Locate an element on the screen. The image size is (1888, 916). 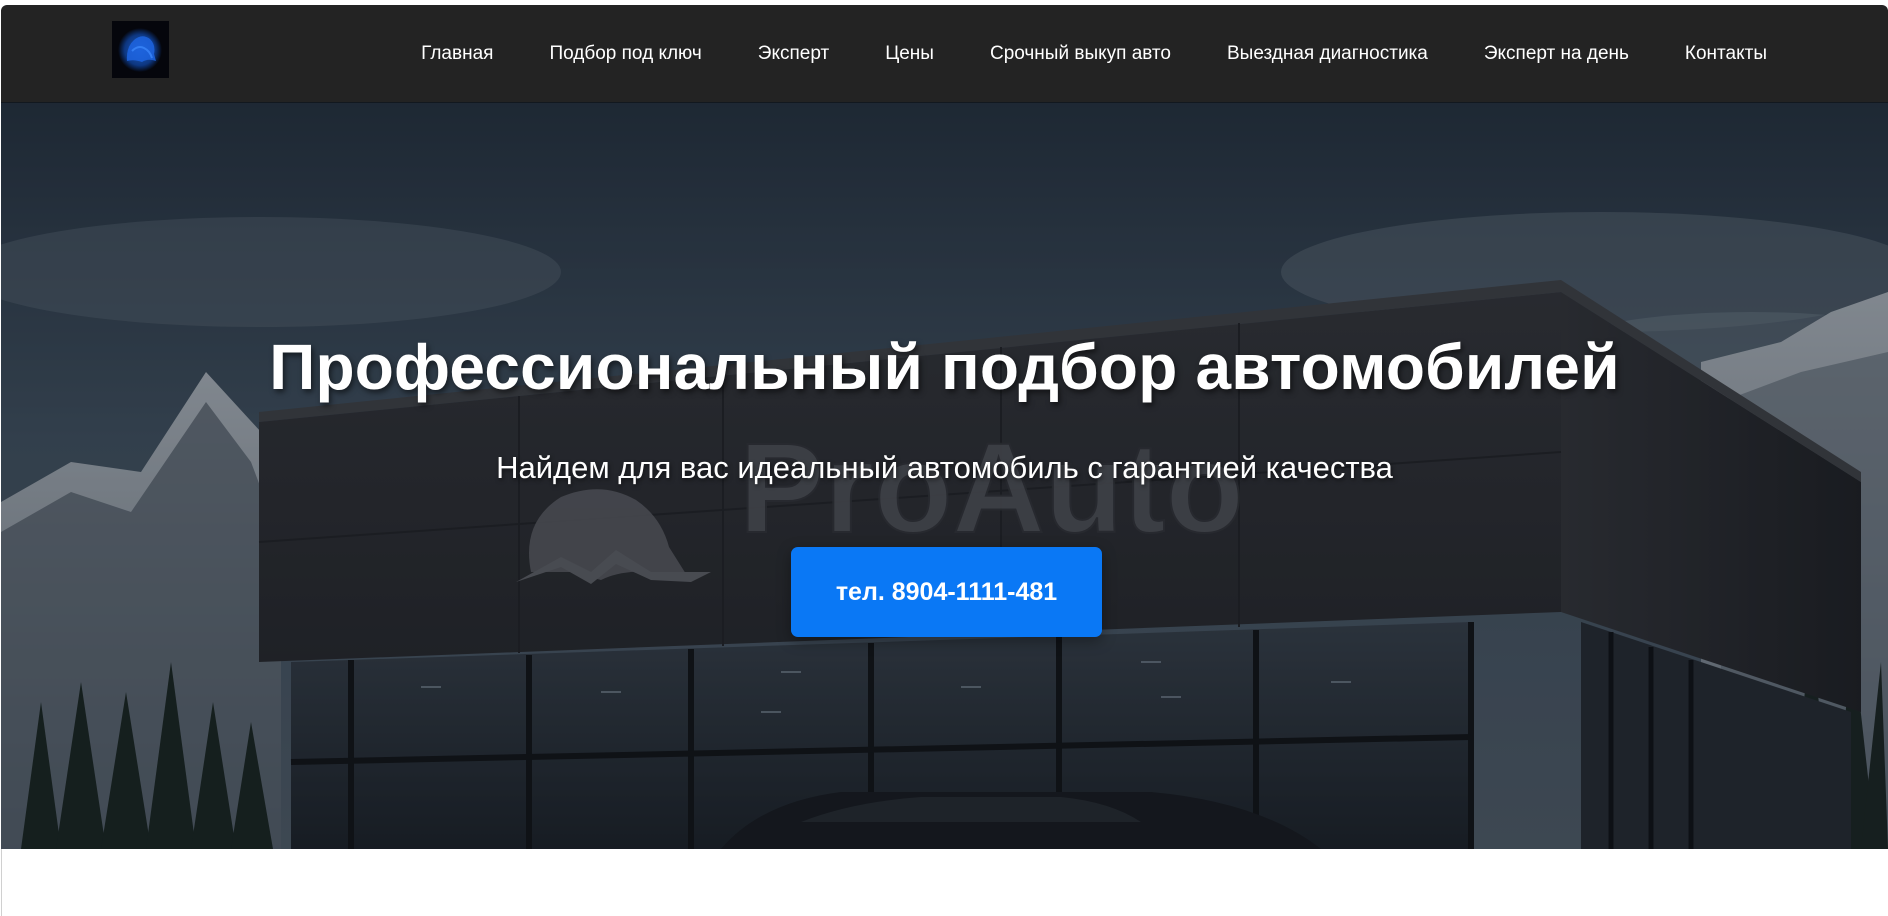
nav-item-prices: Цены is located at coordinates (909, 54).